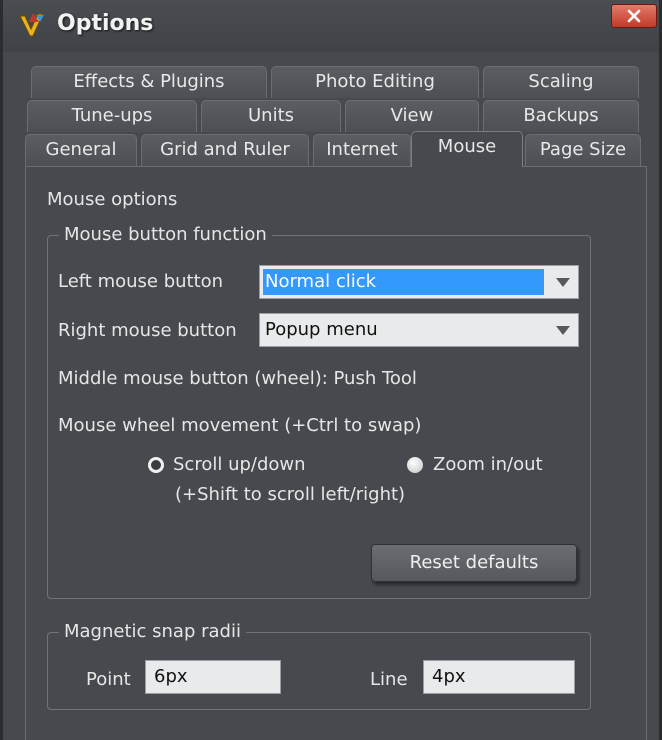 This screenshot has height=740, width=662. What do you see at coordinates (149, 82) in the screenshot?
I see `tab-effects-plugins: Effects & Plugins` at bounding box center [149, 82].